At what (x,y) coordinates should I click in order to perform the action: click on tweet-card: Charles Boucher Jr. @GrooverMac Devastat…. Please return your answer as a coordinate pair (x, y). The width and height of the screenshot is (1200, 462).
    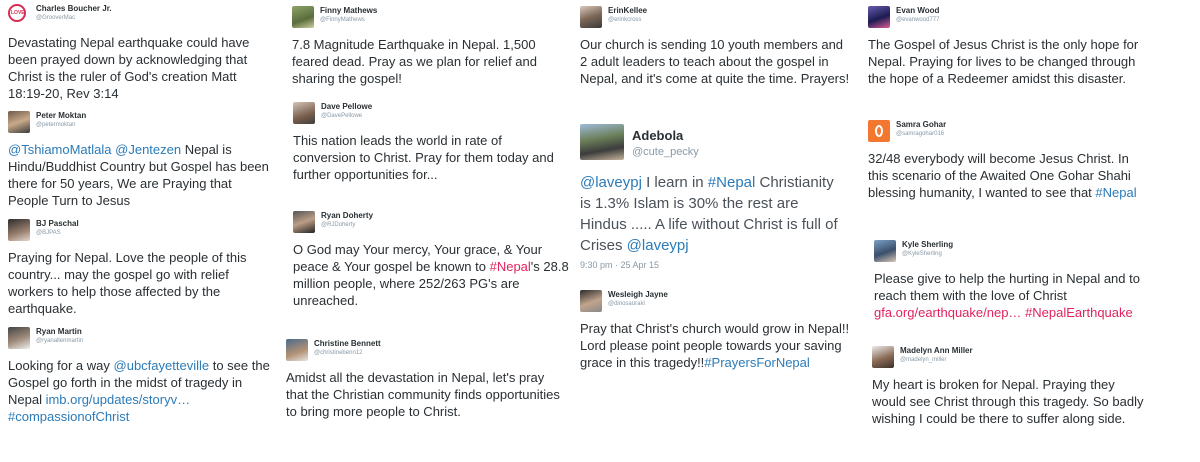
    Looking at the image, I should click on (139, 53).